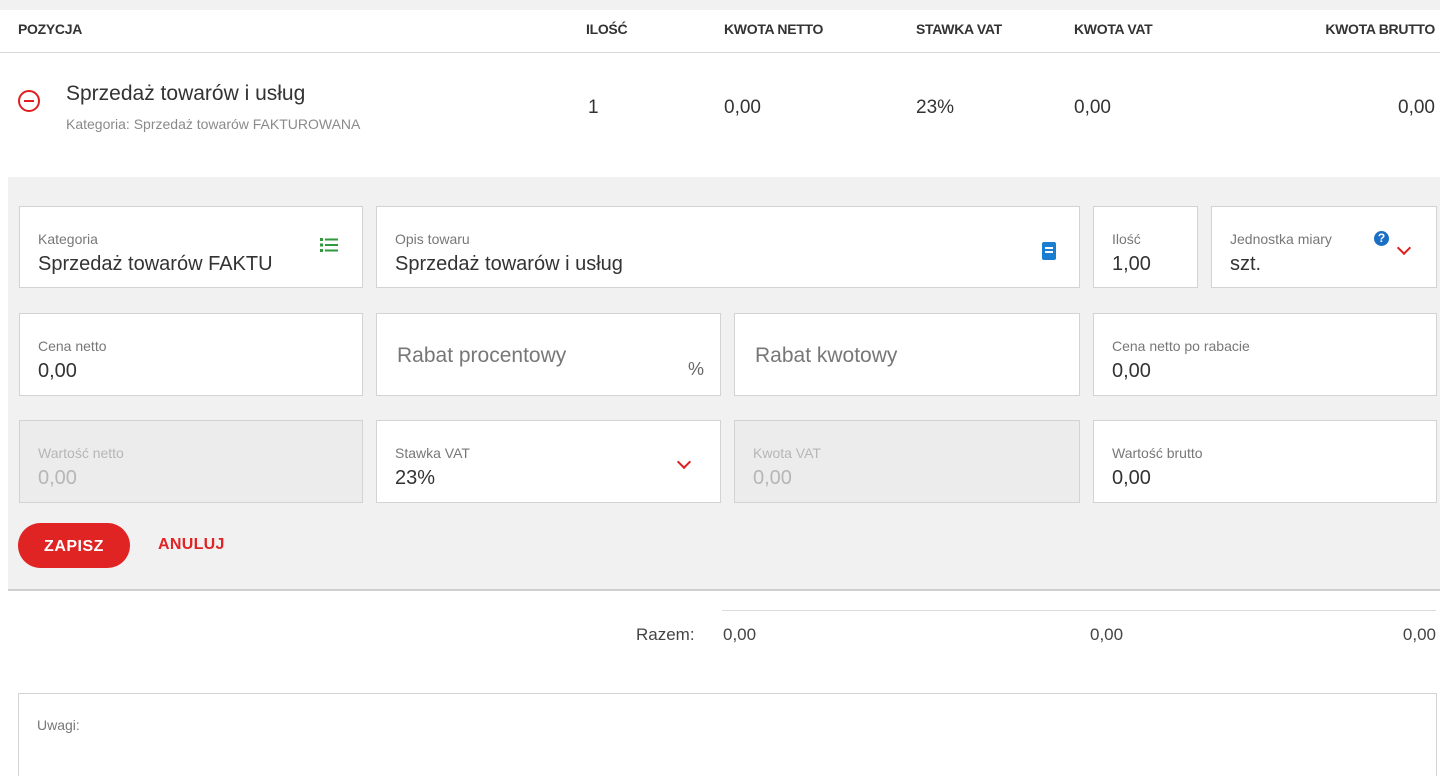 The height and width of the screenshot is (776, 1440). Describe the element at coordinates (1416, 107) in the screenshot. I see `item-kwota-brutto: 0,00` at that location.